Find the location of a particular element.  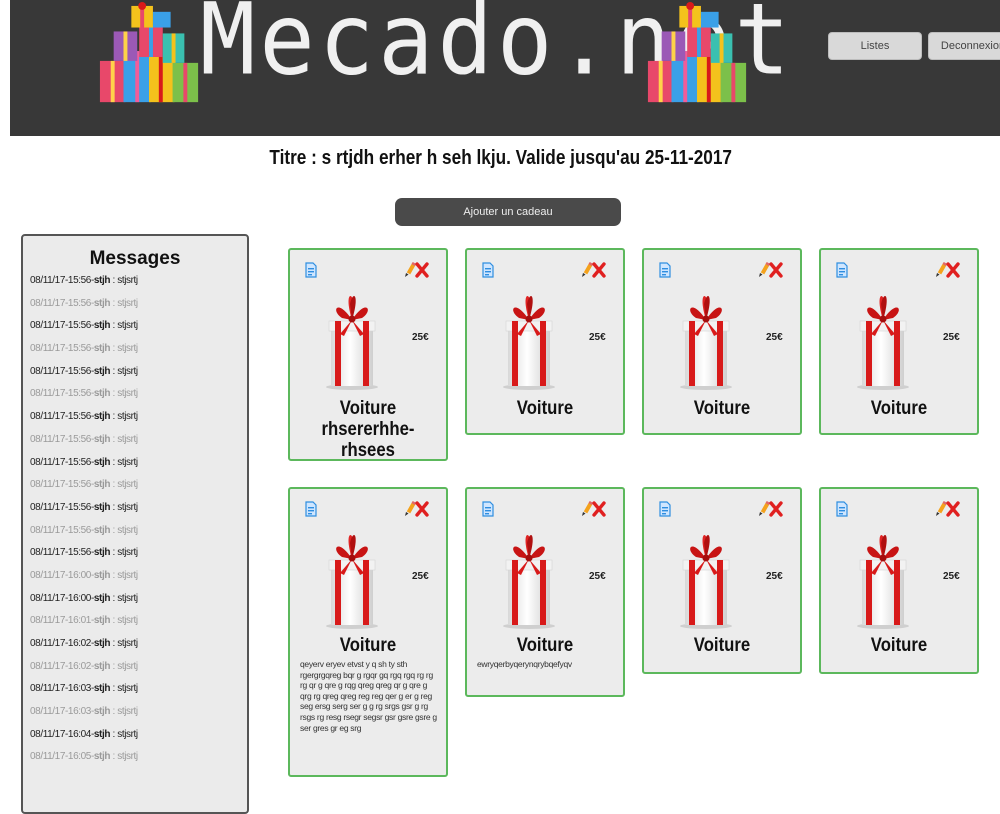

message-time: 08/11/17-16:04 is located at coordinates (60, 734).